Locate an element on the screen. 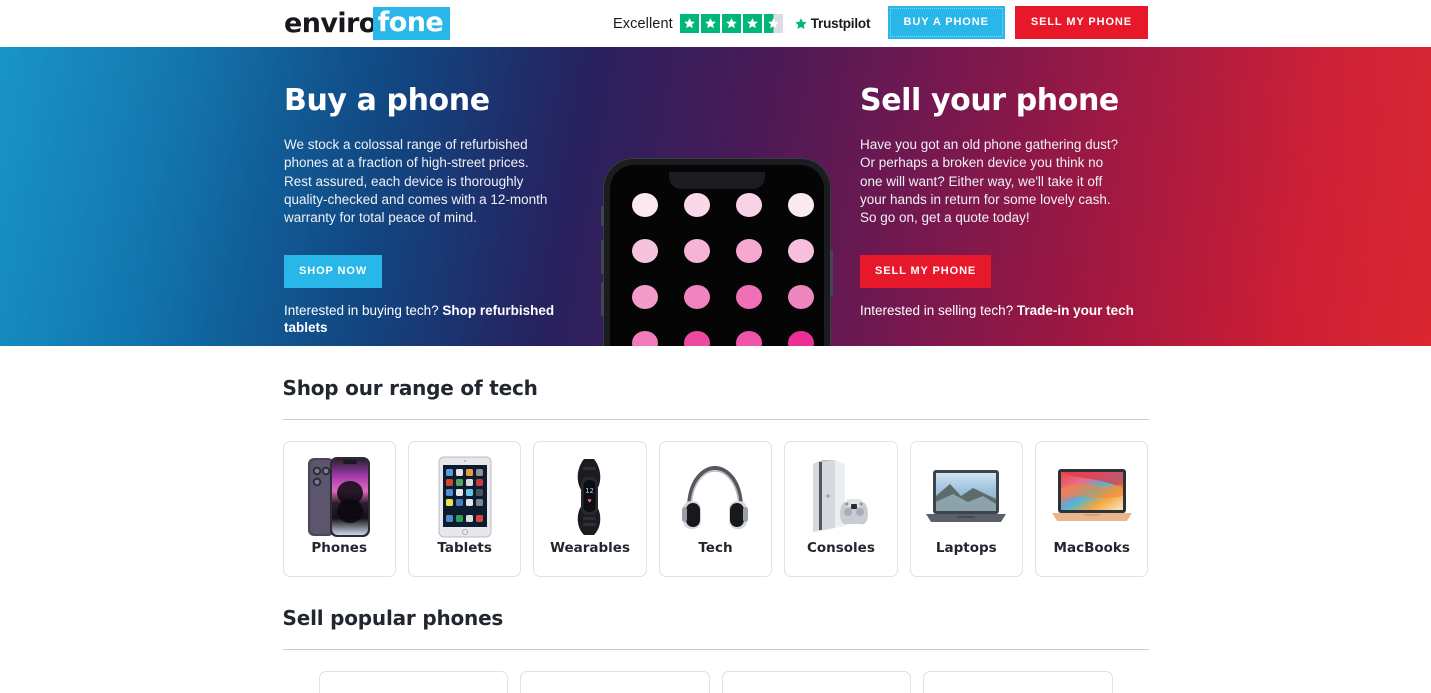 The height and width of the screenshot is (693, 1431). shop-tech-title: Shop our range of tech is located at coordinates (410, 388).